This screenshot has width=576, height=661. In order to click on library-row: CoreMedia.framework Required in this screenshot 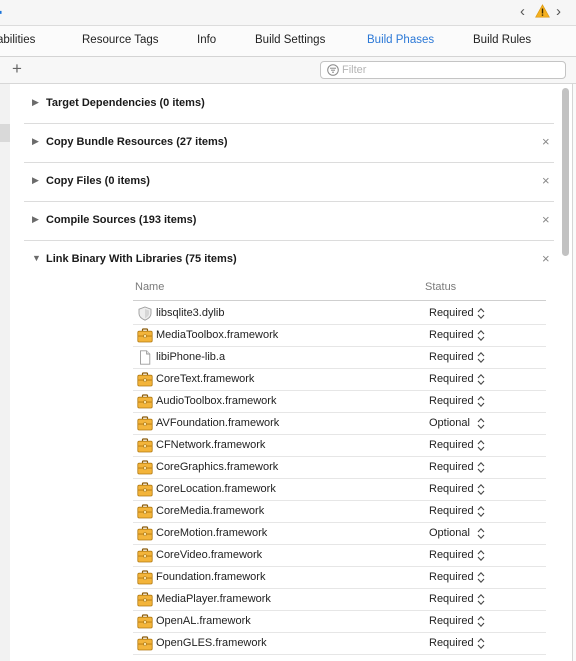, I will do `click(339, 512)`.